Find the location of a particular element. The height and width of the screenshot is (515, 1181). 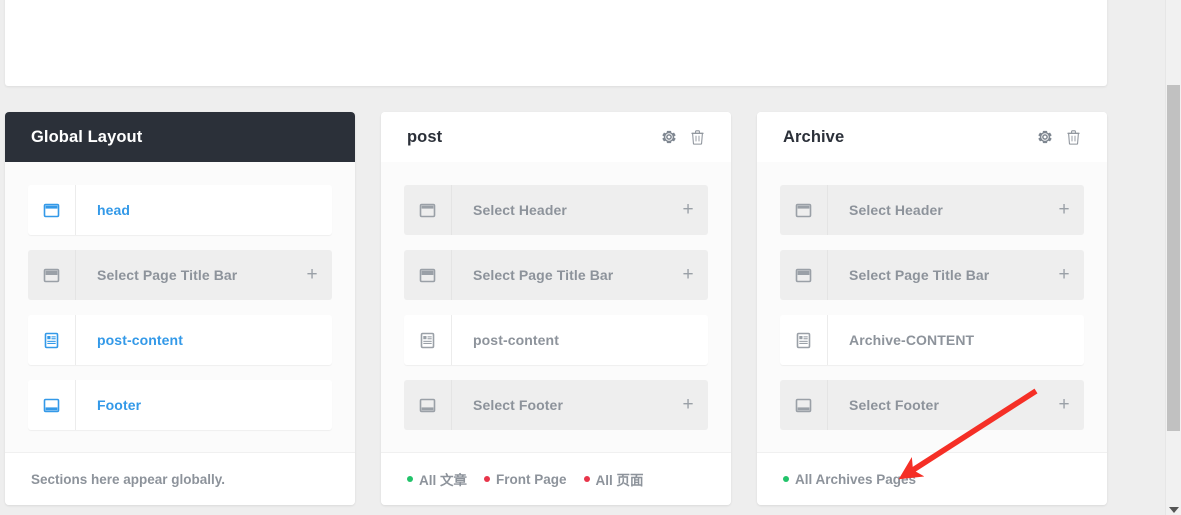

condition-badge: All Archives Pages is located at coordinates (849, 479).